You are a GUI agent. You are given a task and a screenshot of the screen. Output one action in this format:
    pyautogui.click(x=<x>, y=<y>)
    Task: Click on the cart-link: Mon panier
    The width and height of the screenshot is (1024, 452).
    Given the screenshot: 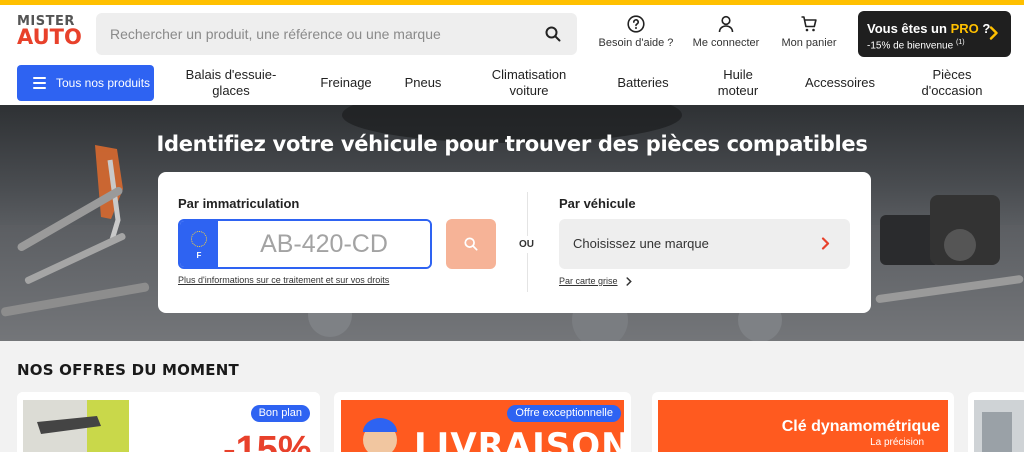 What is the action you would take?
    pyautogui.click(x=809, y=32)
    